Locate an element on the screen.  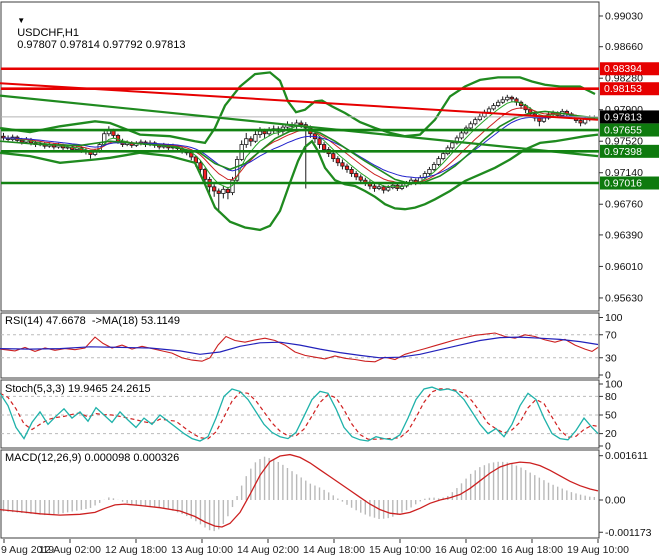
rsi-axis-label: 100 is located at coordinates (614, 318).